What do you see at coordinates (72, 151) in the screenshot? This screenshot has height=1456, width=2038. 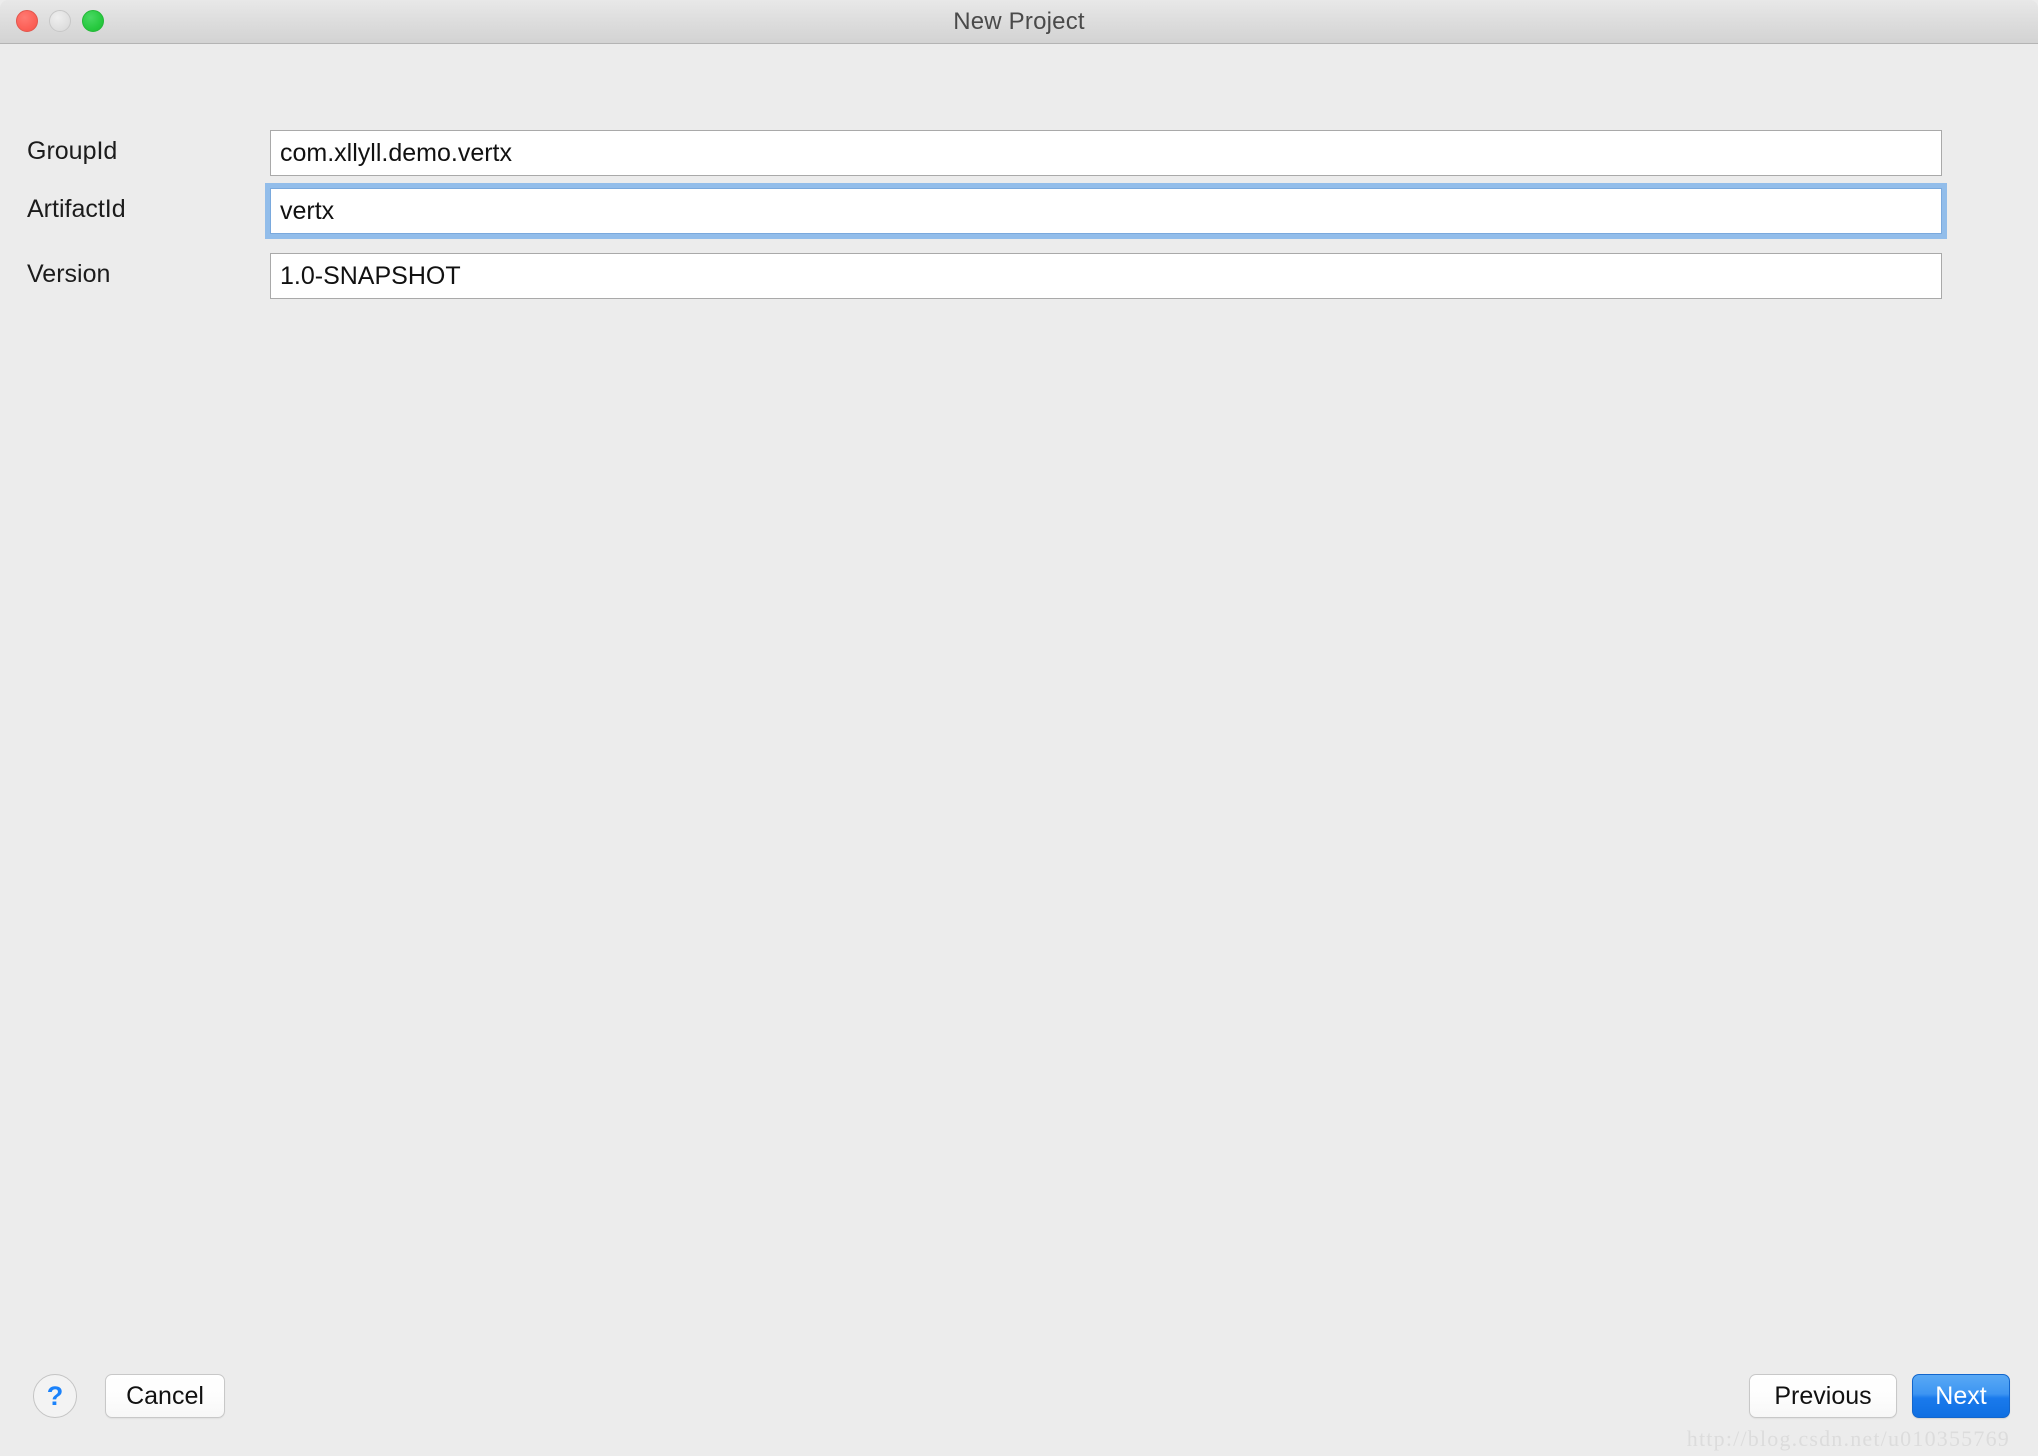 I see `groupid-label: GroupId` at bounding box center [72, 151].